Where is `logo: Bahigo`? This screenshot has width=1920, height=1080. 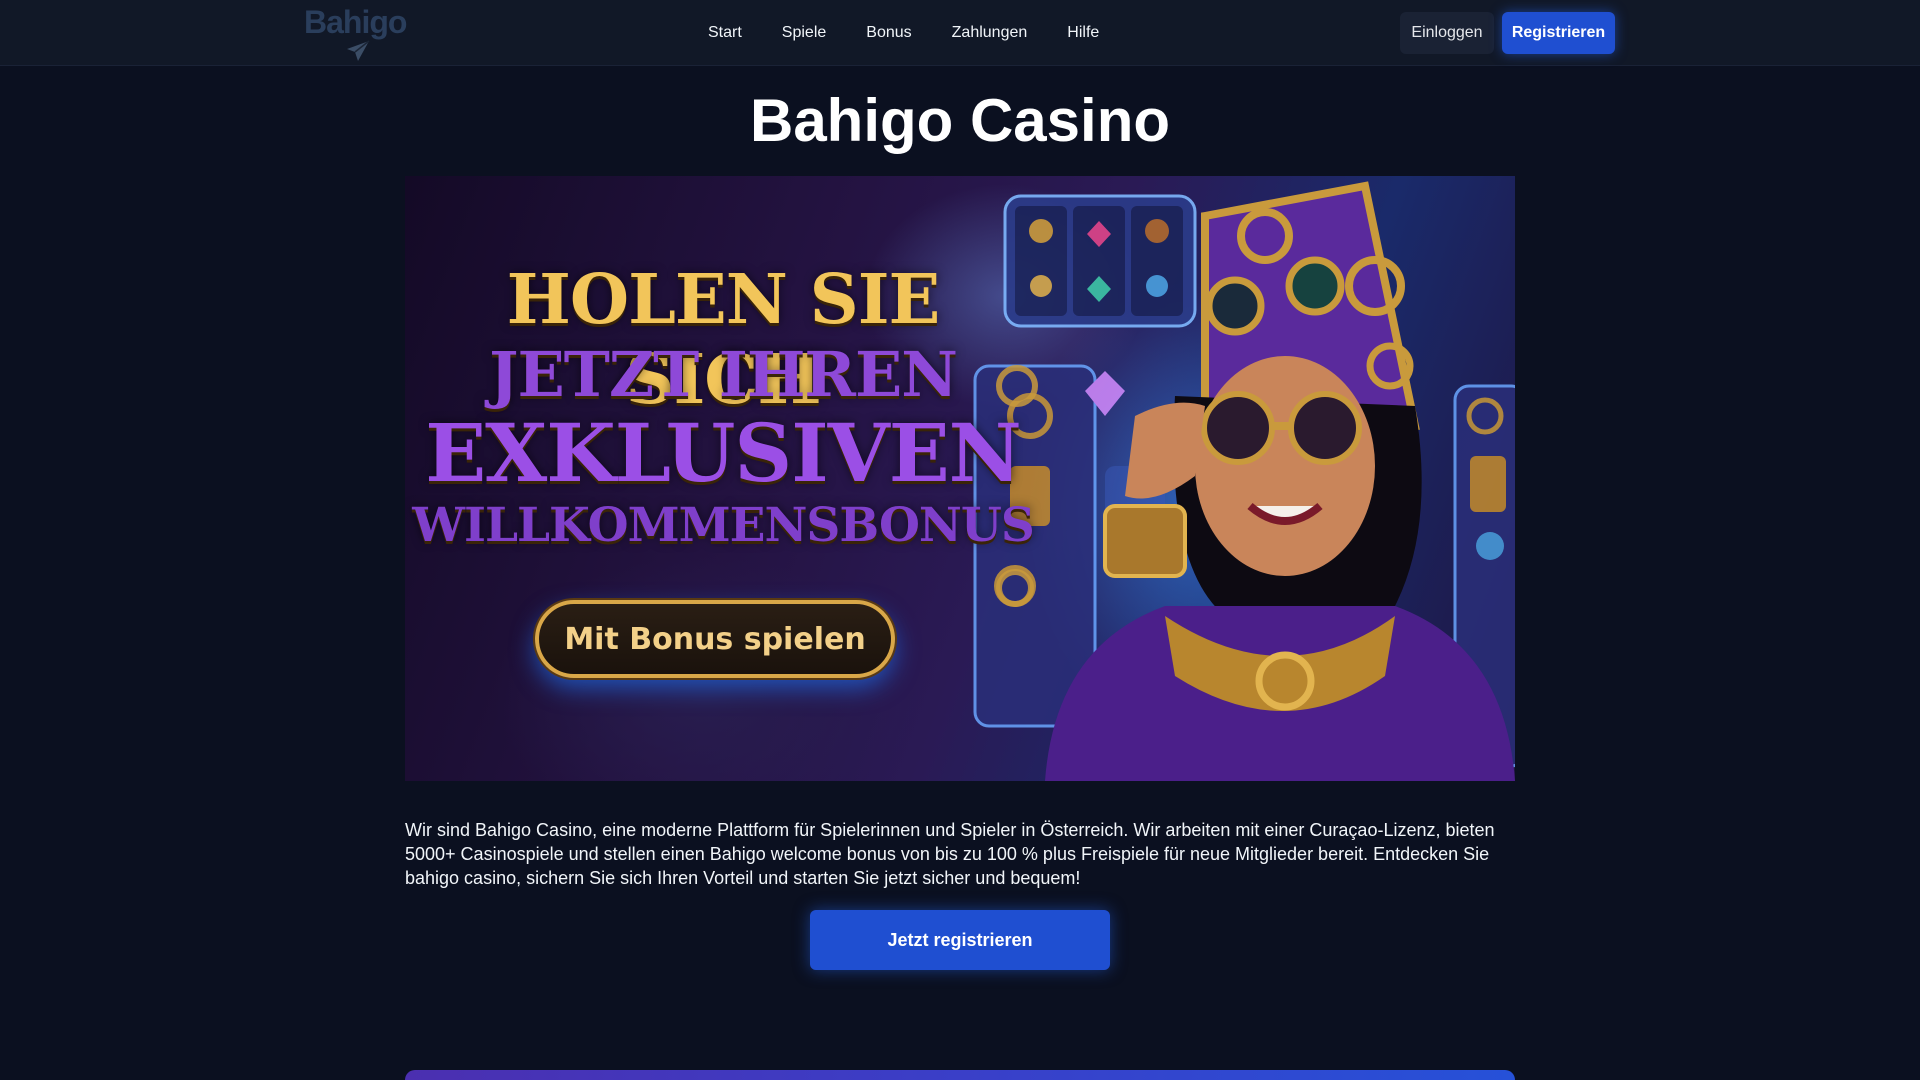 logo: Bahigo is located at coordinates (360, 32).